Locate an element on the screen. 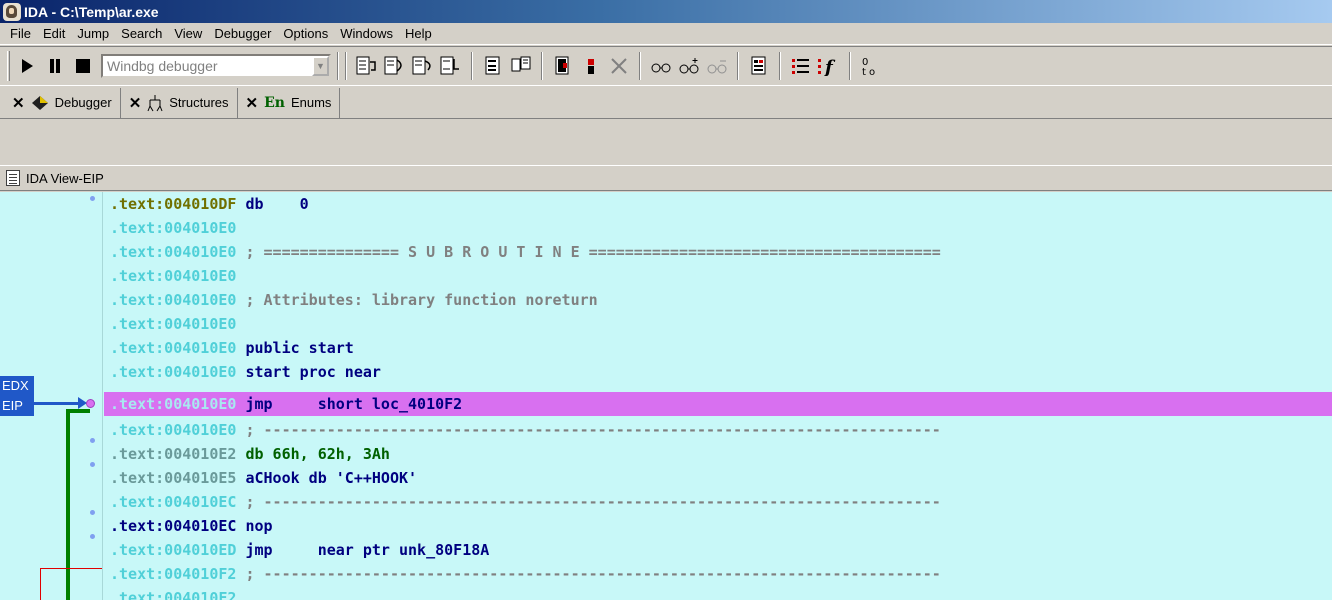 The image size is (1332, 600). code-line: .text:004010F2 is located at coordinates (718, 593).